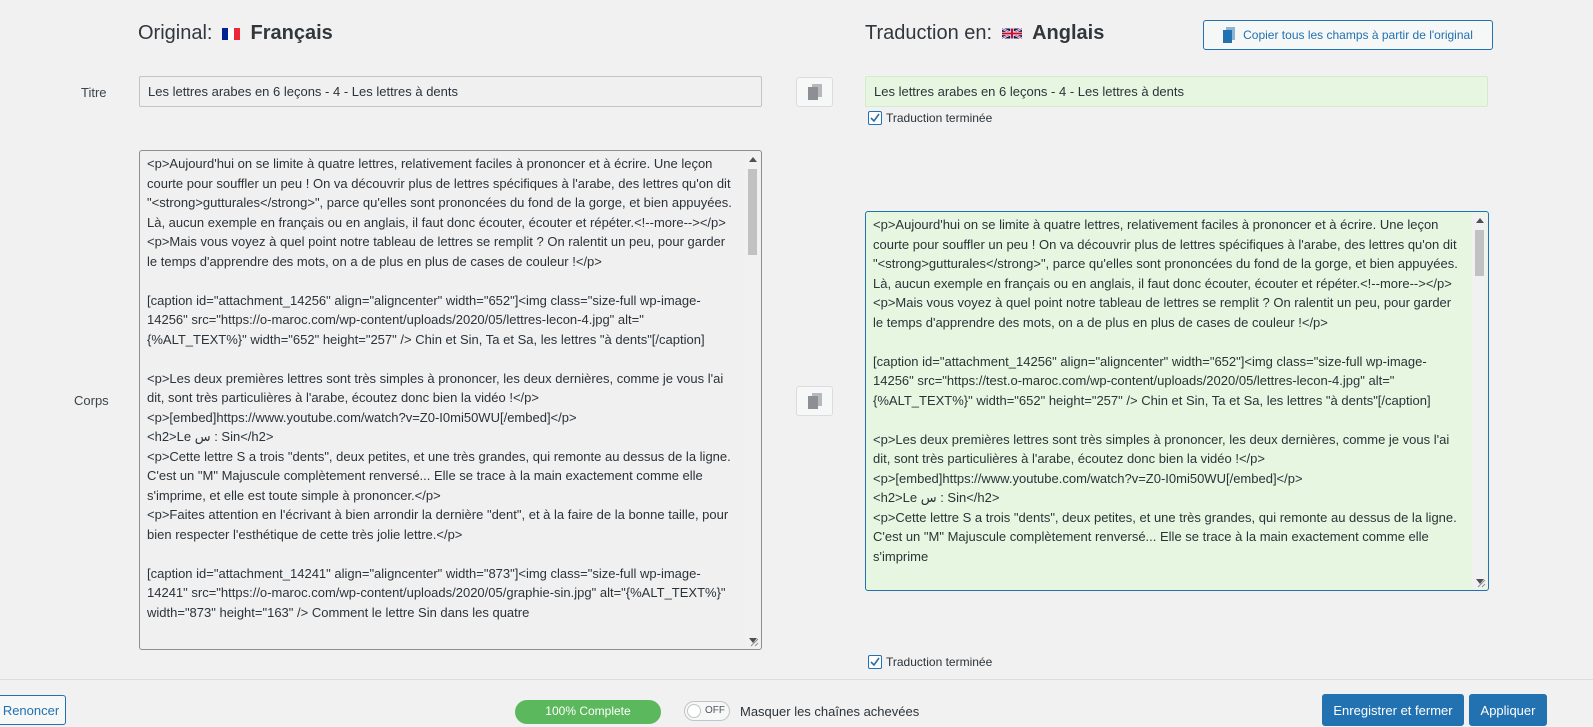  Describe the element at coordinates (830, 711) in the screenshot. I see `hide-completed-label: Masquer les chaînes achevées` at that location.